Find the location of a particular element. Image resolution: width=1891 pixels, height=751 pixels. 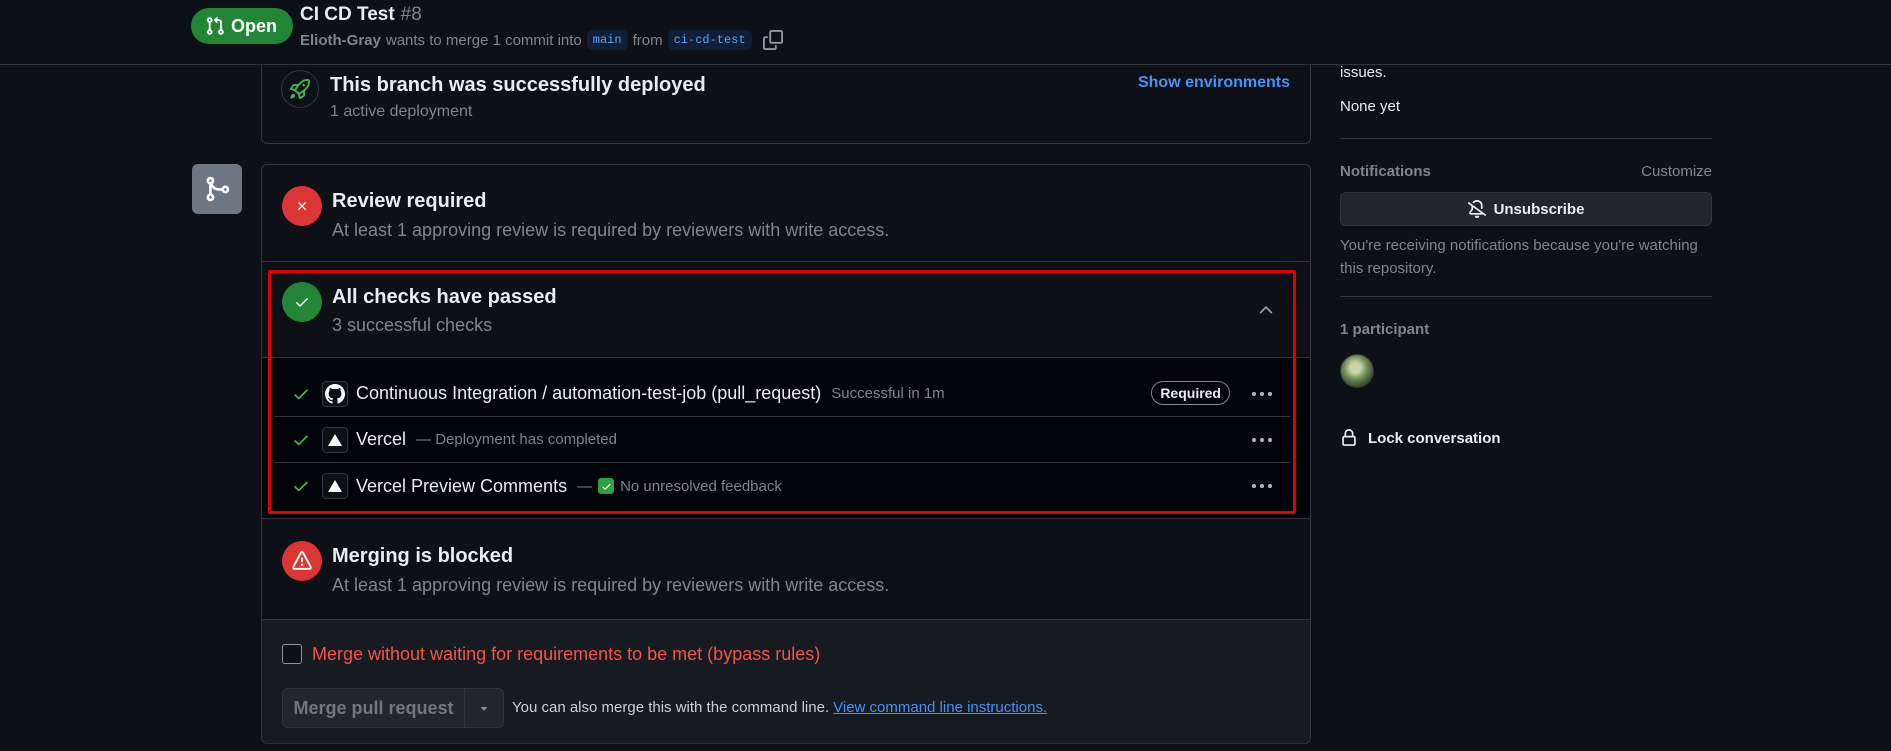

bypass-rules-checkbox is located at coordinates (292, 654).